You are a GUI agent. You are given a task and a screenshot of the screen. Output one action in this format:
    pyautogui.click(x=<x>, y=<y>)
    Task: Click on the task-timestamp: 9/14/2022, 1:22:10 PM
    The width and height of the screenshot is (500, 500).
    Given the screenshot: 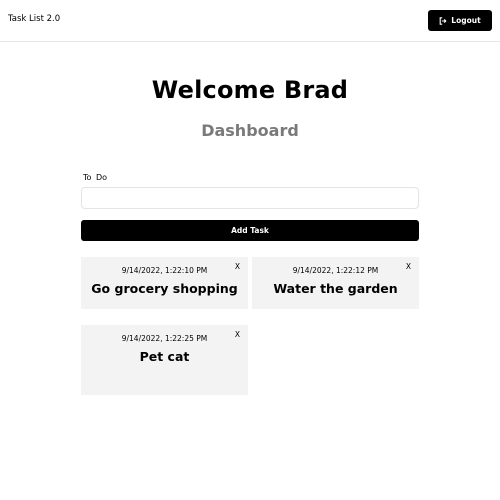 What is the action you would take?
    pyautogui.click(x=164, y=270)
    